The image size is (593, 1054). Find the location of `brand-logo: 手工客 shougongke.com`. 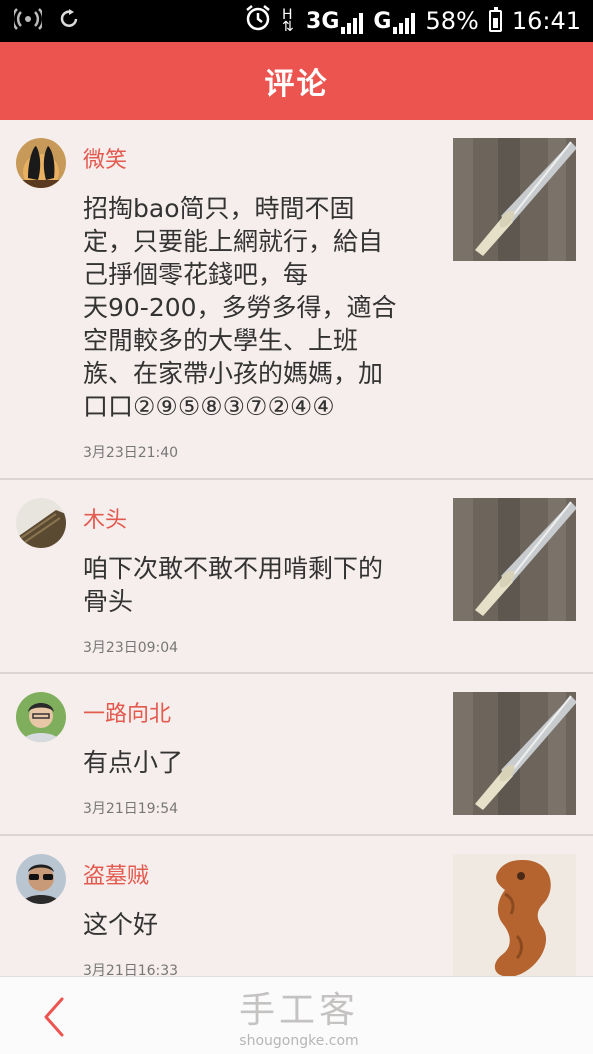

brand-logo: 手工客 shougongke.com is located at coordinates (299, 1015).